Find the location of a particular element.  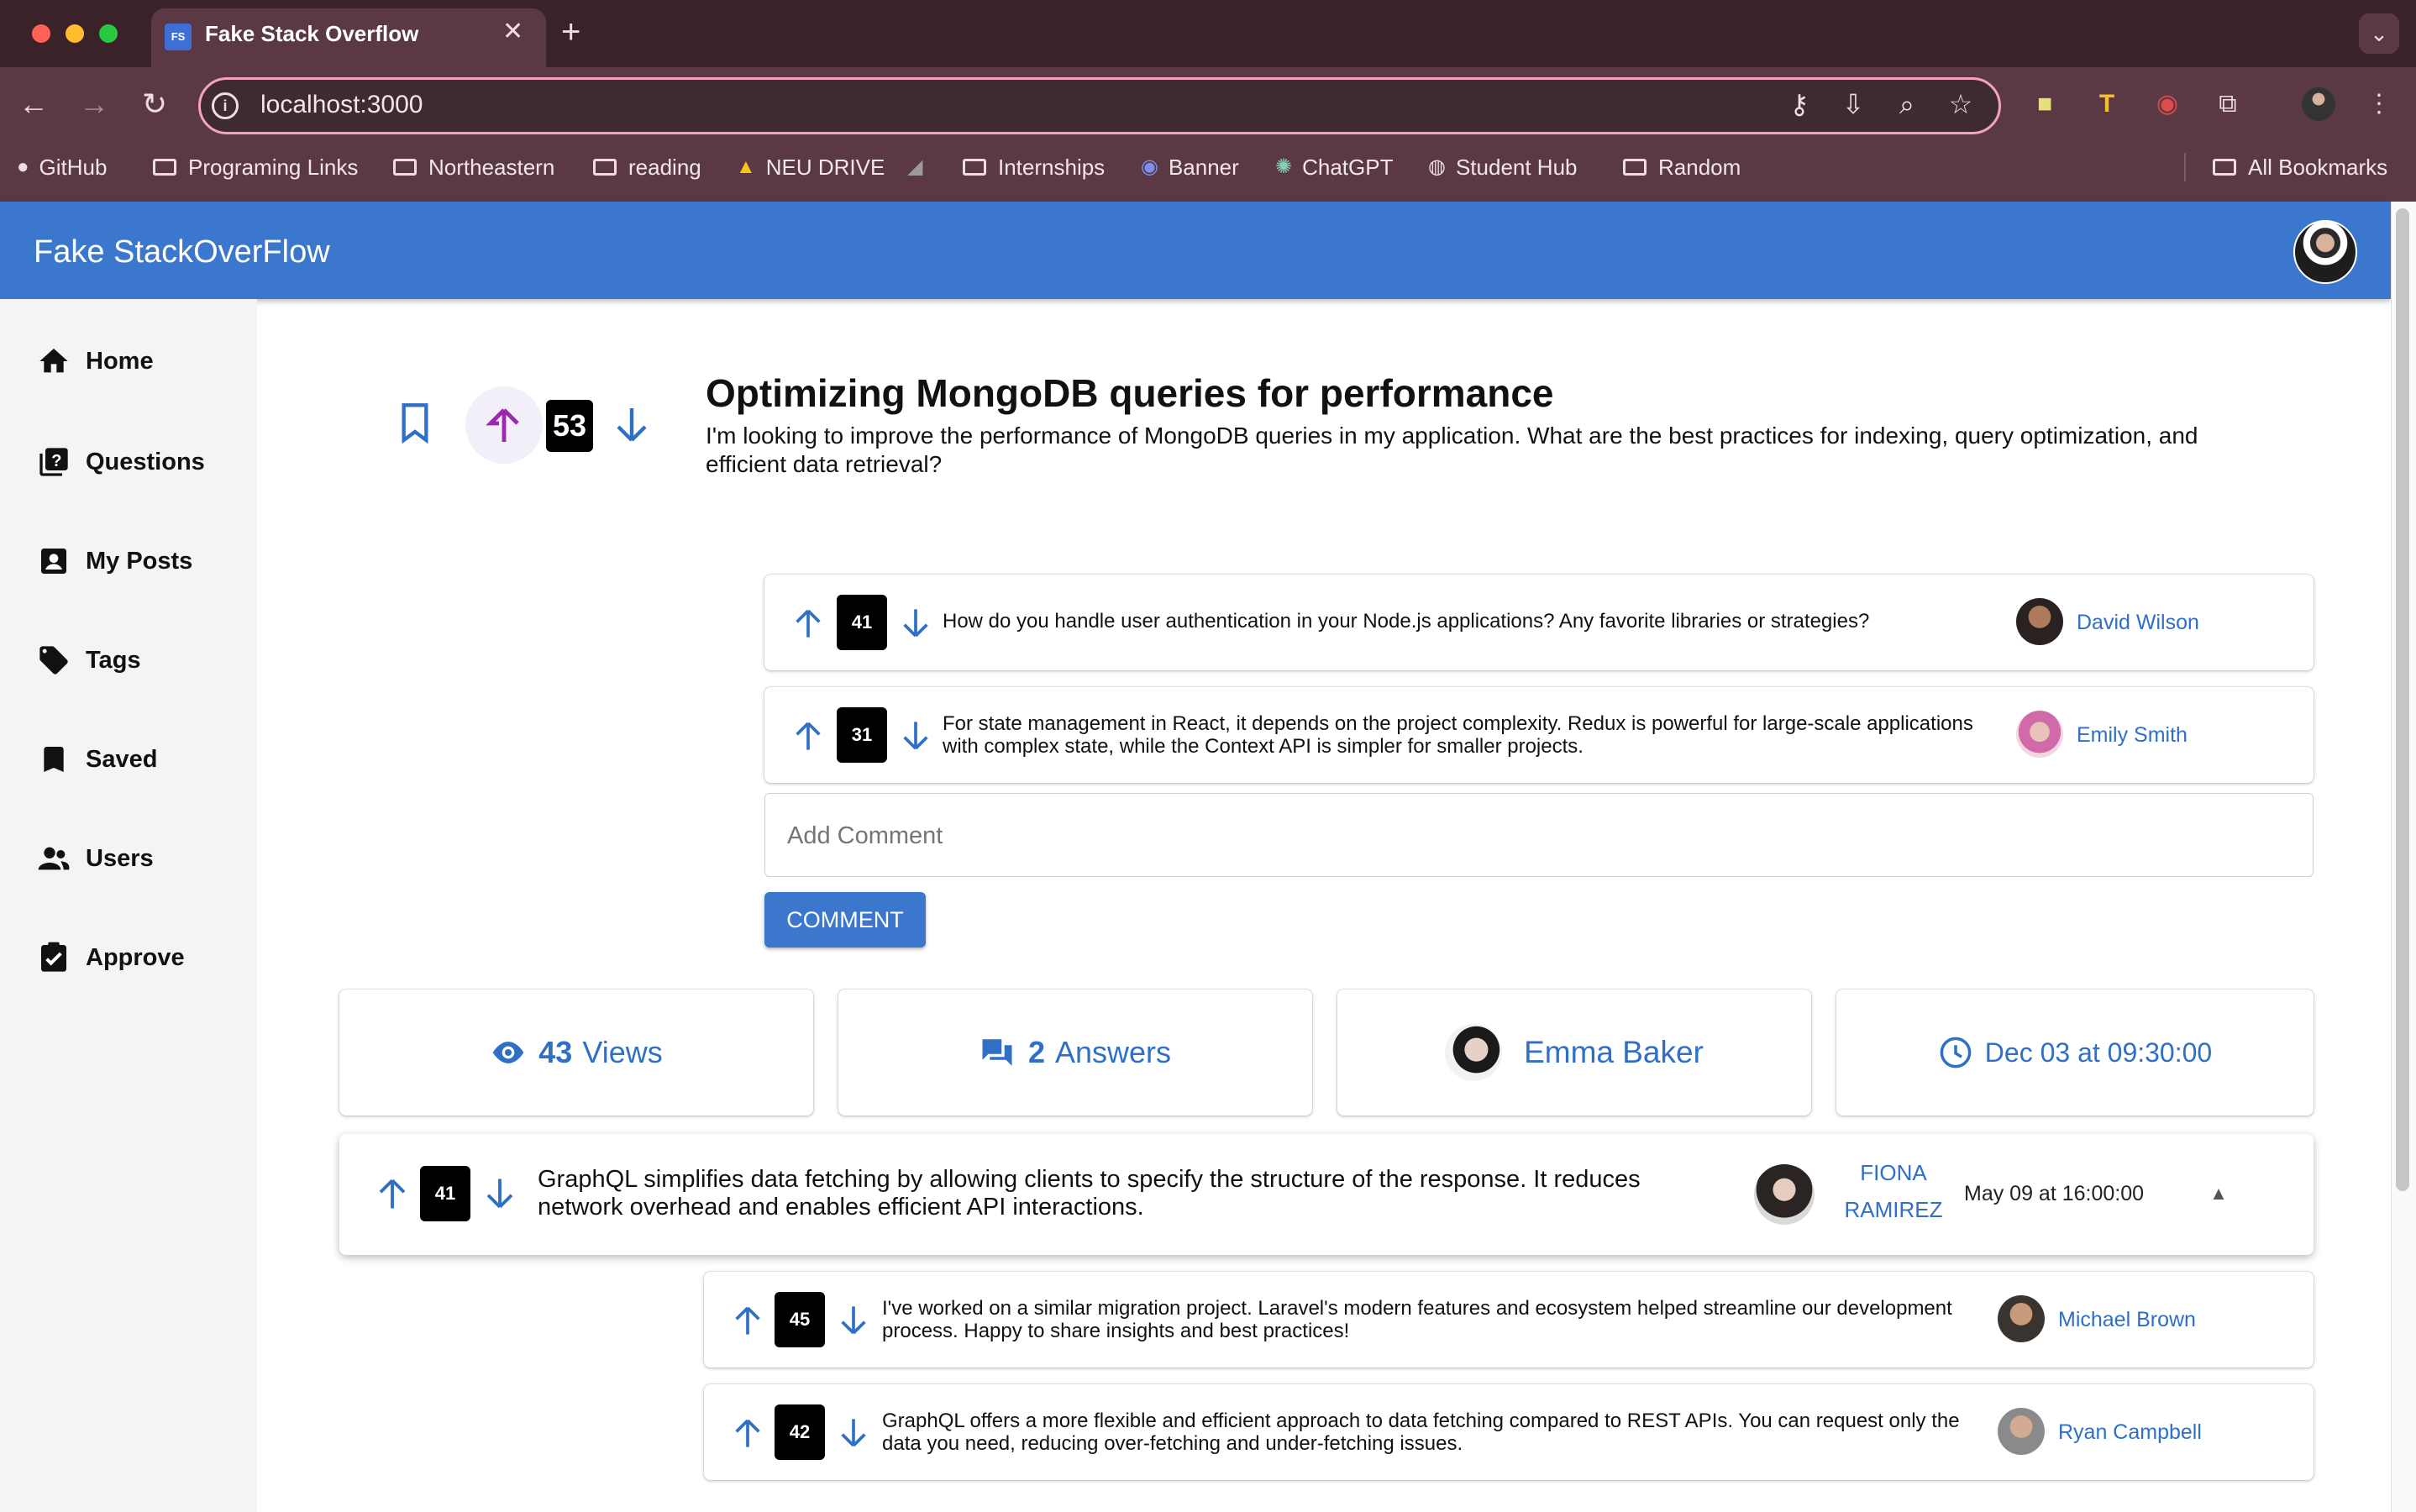

bookmark-internships: Internships is located at coordinates (1034, 167).